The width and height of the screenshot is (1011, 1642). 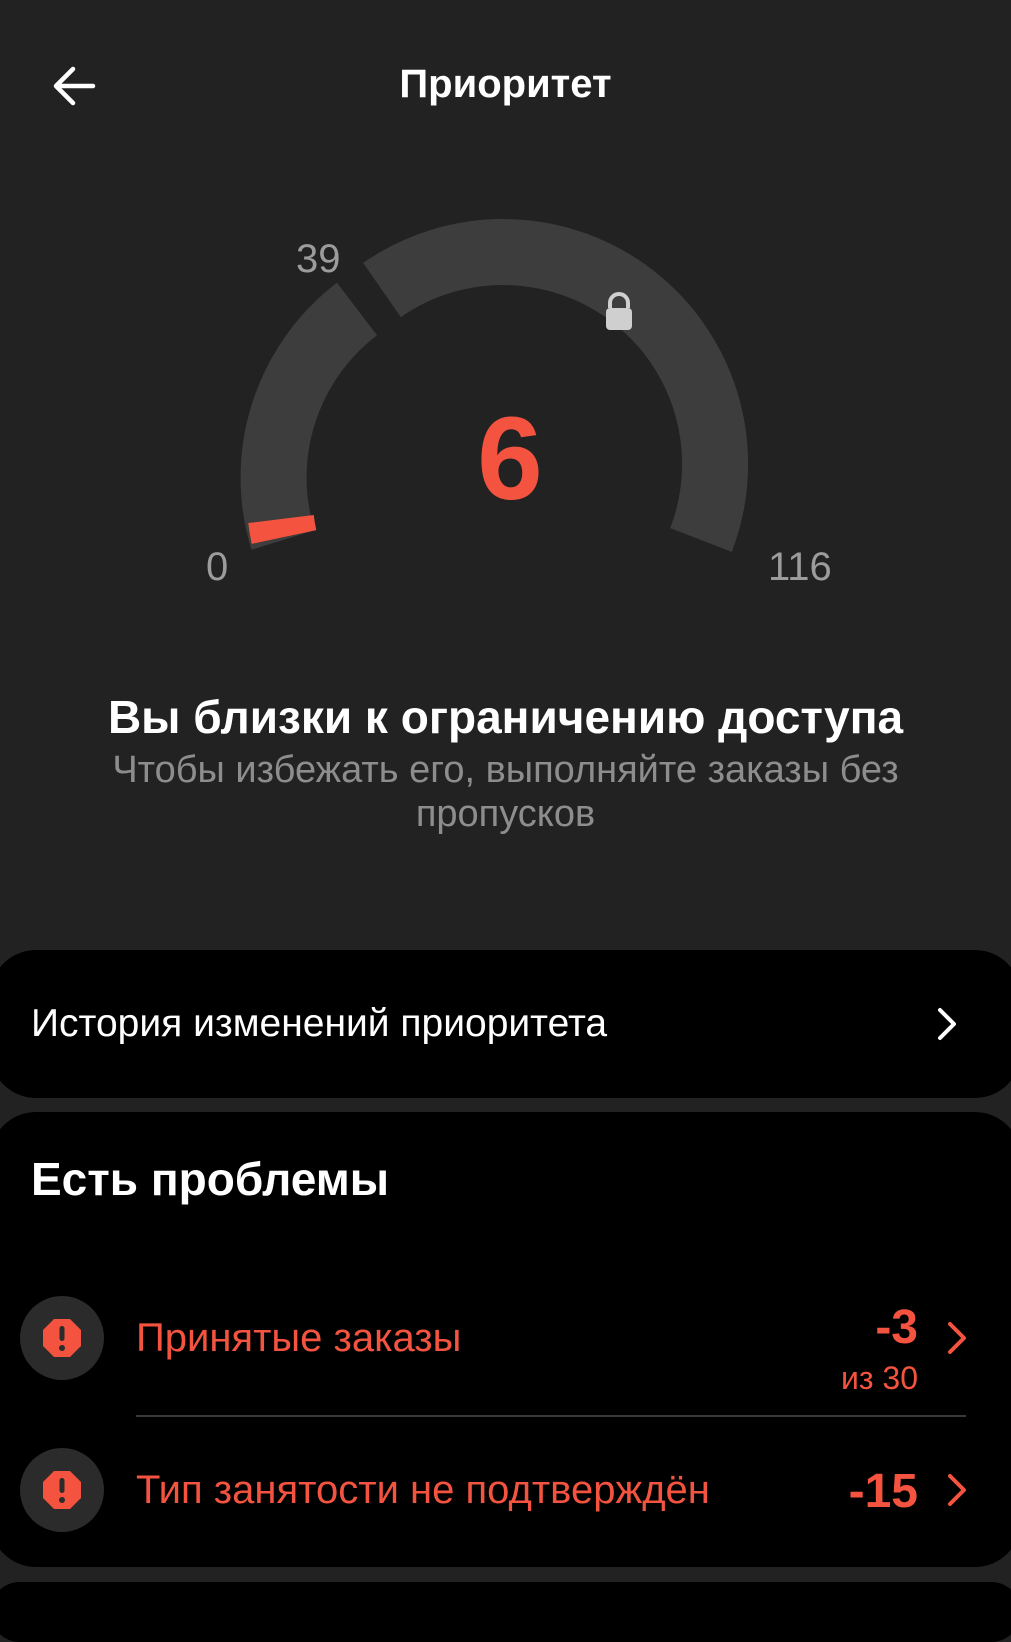 I want to click on gauge-threshold-label: 39, so click(x=318, y=259).